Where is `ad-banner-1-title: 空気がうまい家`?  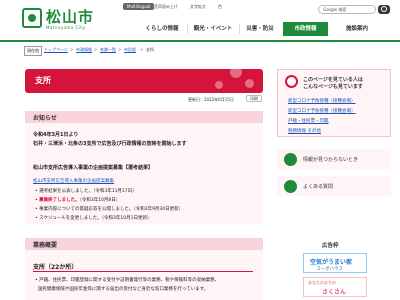
ad-banner-1-title: 空気がうまい家 is located at coordinates (331, 262).